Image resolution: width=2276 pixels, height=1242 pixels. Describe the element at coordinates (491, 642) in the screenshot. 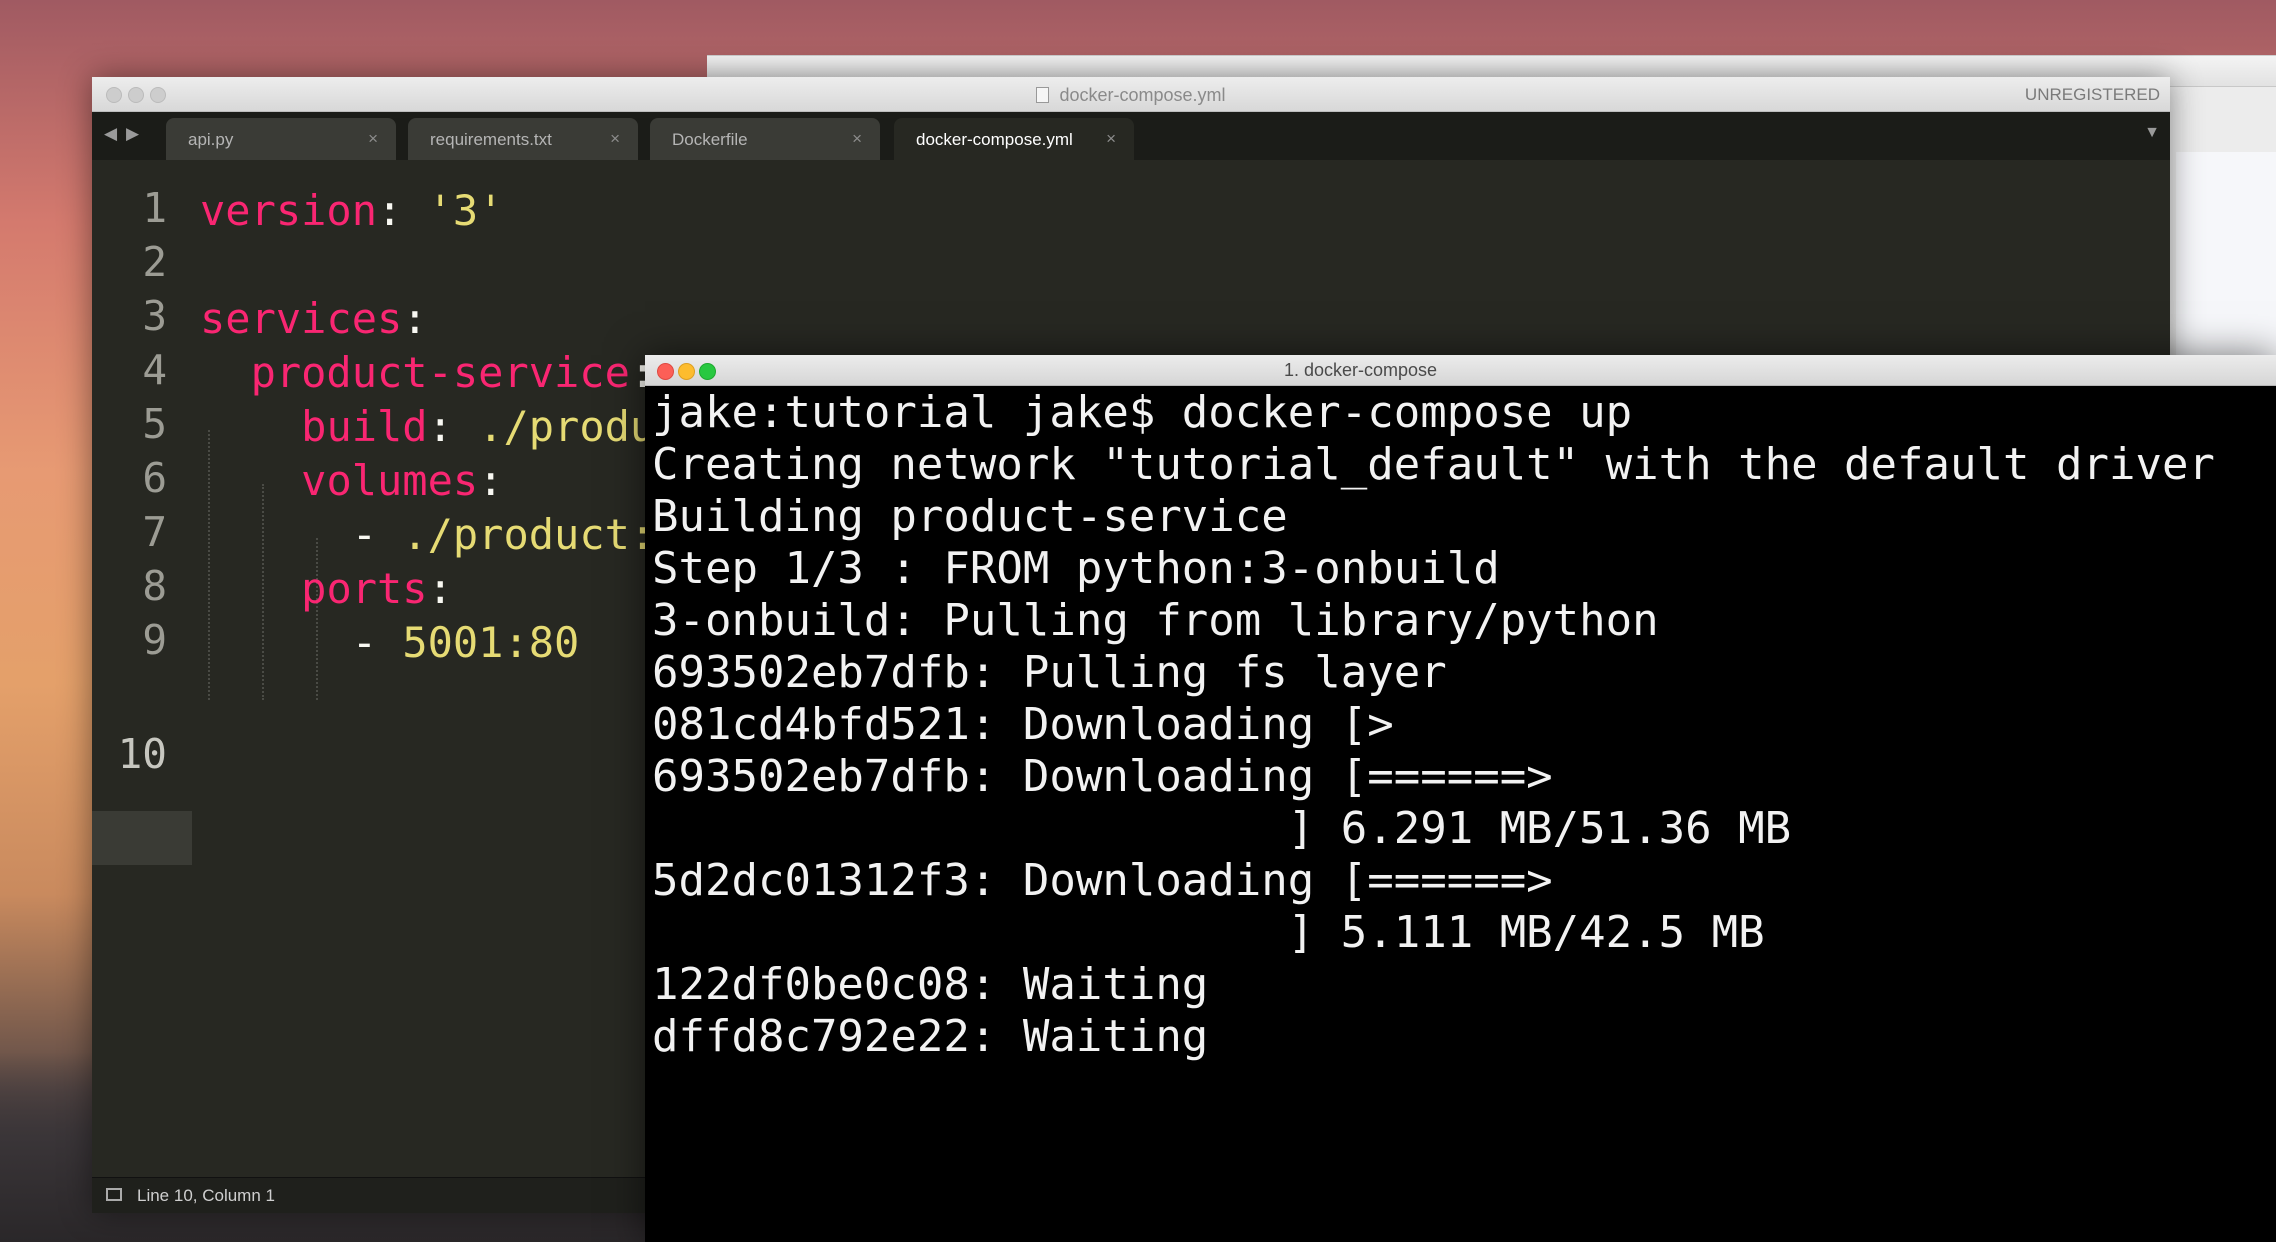

I see `yaml-number: 5001:80` at that location.